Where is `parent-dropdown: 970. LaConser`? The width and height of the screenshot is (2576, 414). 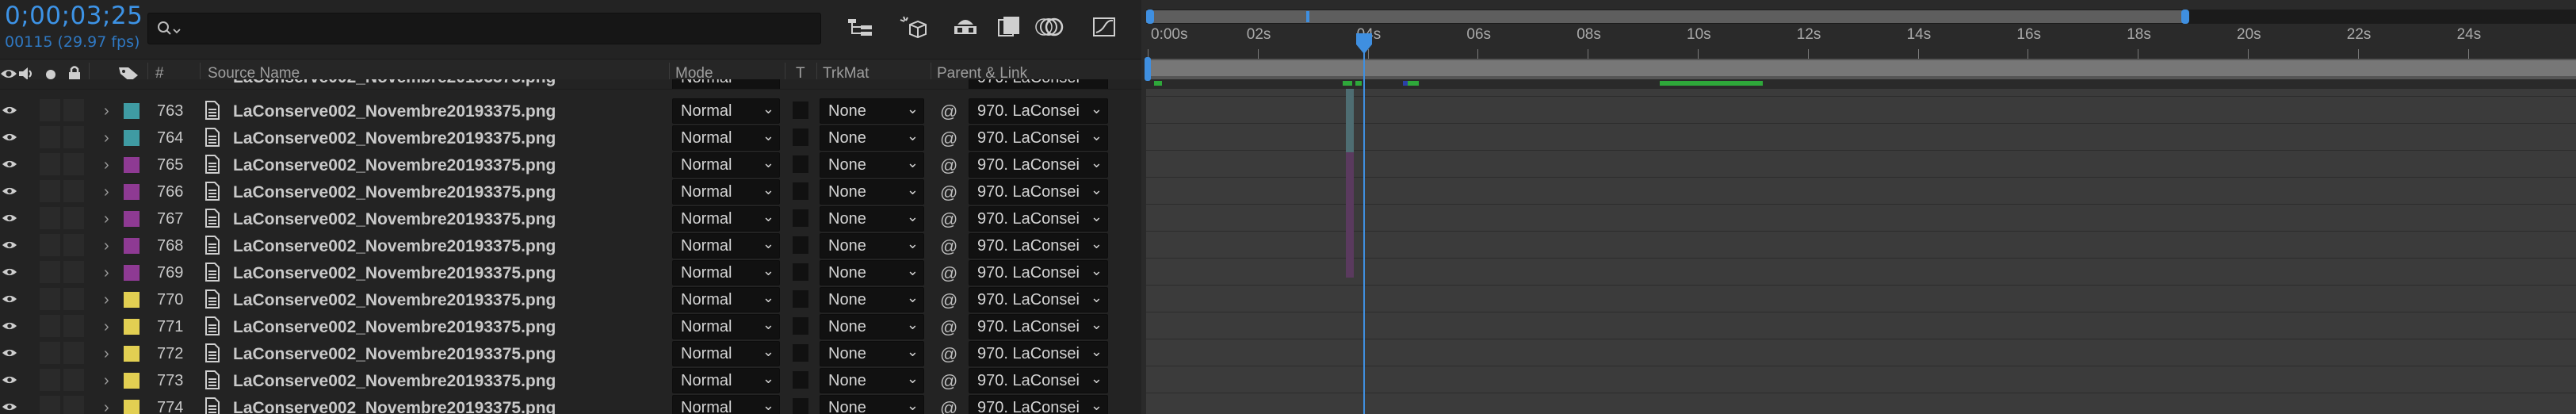 parent-dropdown: 970. LaConser is located at coordinates (1038, 84).